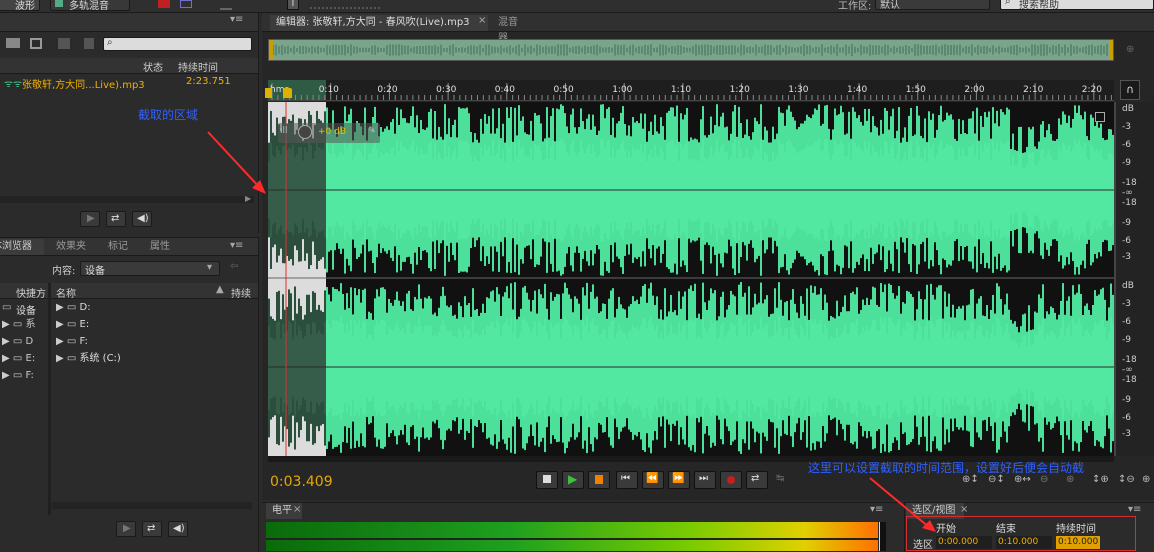  What do you see at coordinates (1077, 5) in the screenshot?
I see `help-search-input: ⌕ 搜索帮助` at bounding box center [1077, 5].